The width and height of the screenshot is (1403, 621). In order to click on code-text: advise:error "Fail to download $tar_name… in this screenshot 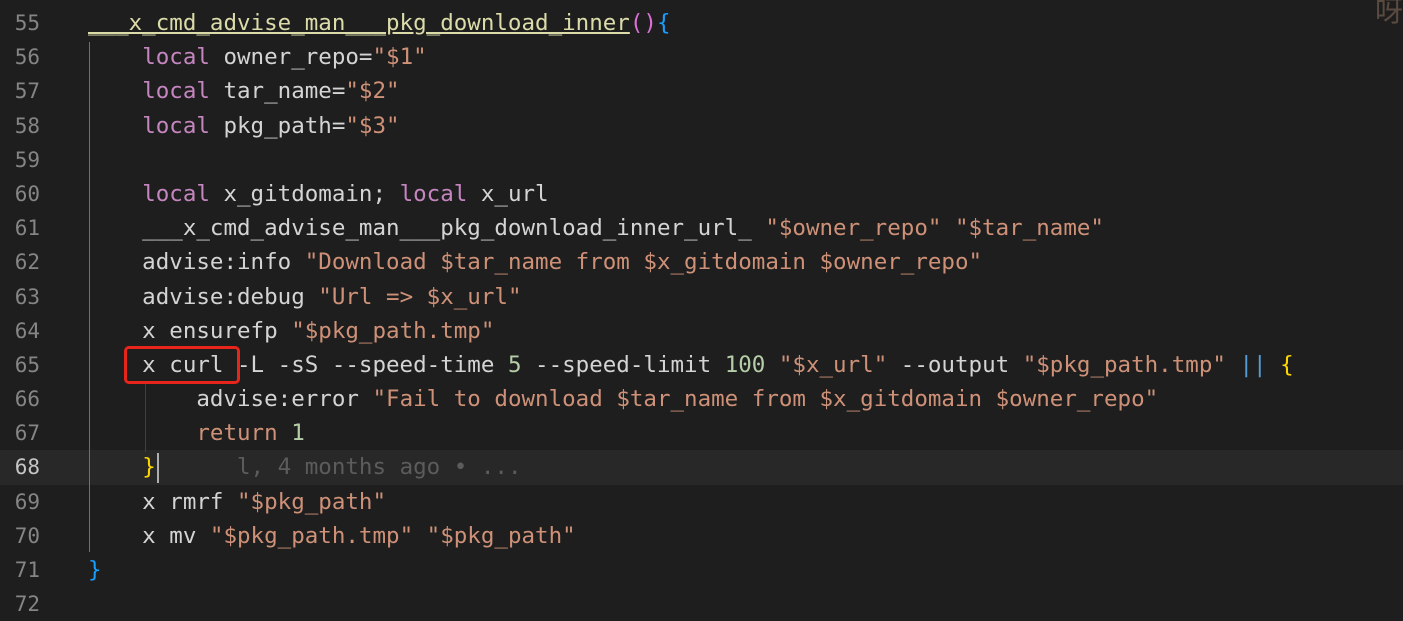, I will do `click(623, 399)`.